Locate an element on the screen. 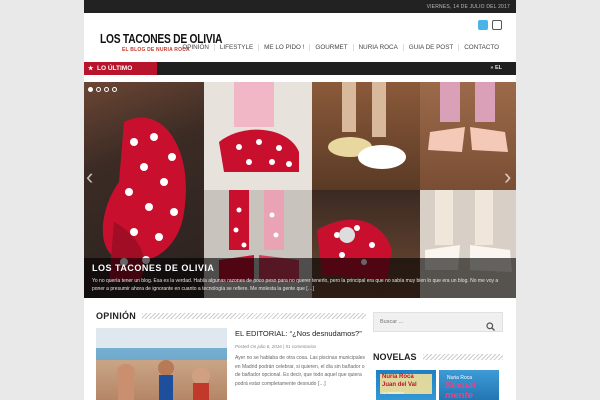 The width and height of the screenshot is (600, 400). book1-coauthor: Juan del Val is located at coordinates (399, 385).